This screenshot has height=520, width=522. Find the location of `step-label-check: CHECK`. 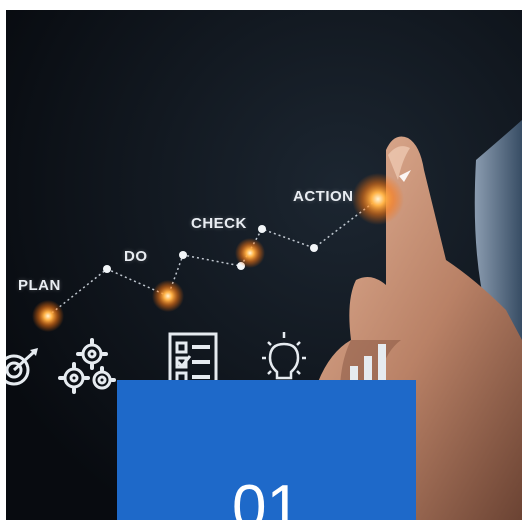

step-label-check: CHECK is located at coordinates (219, 223).